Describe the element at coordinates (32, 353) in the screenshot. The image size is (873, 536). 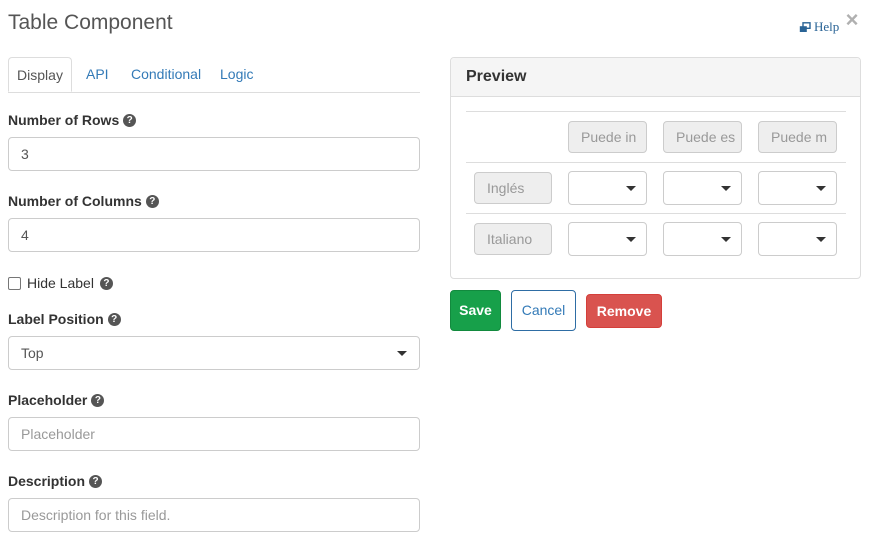
I see `label-position-value: Top` at that location.